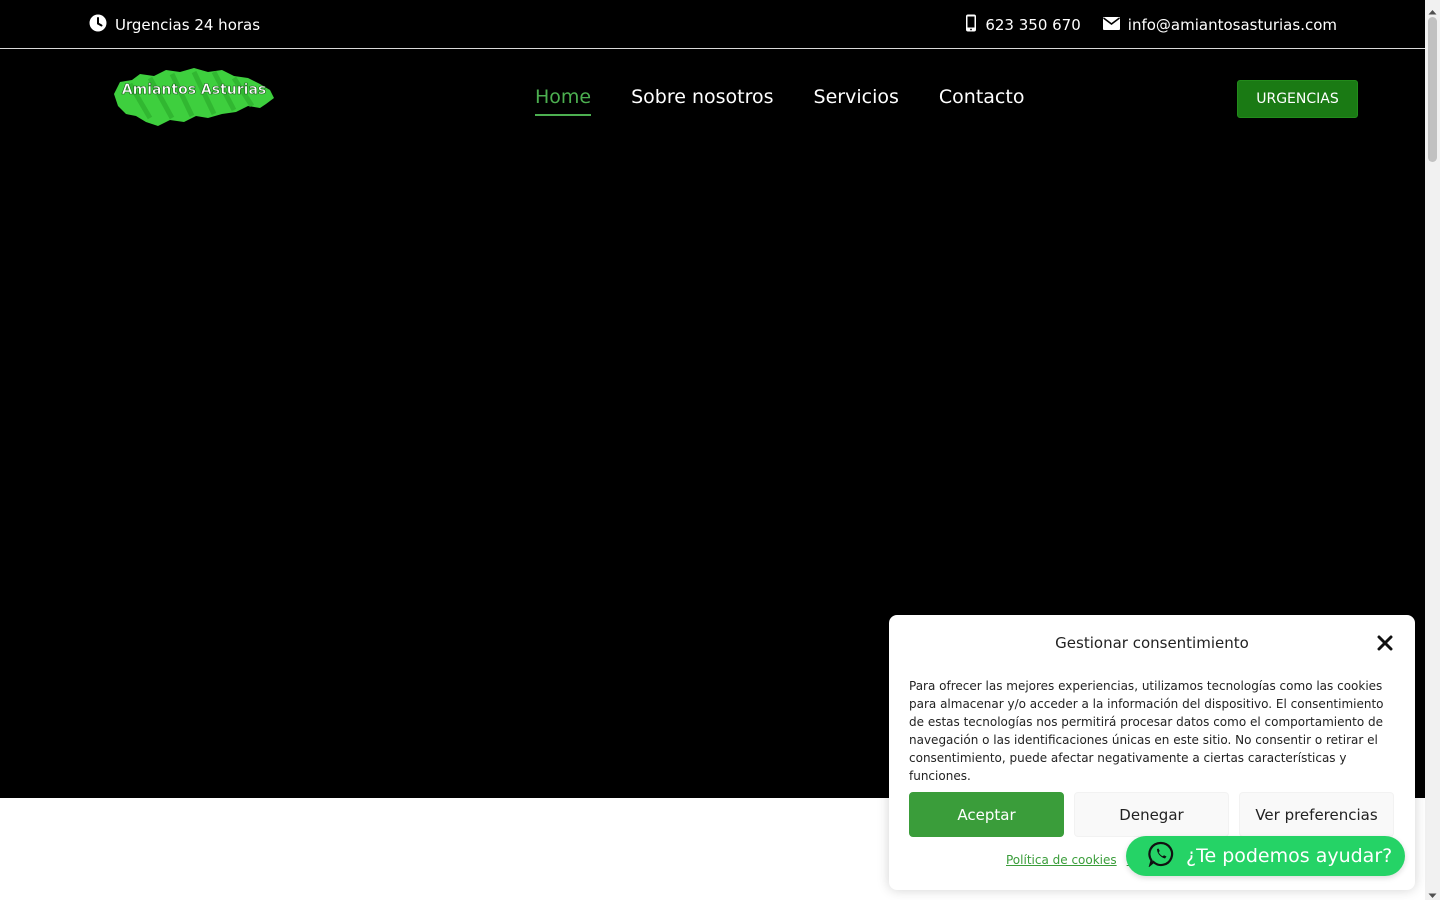  I want to click on close-icon, so click(1385, 643).